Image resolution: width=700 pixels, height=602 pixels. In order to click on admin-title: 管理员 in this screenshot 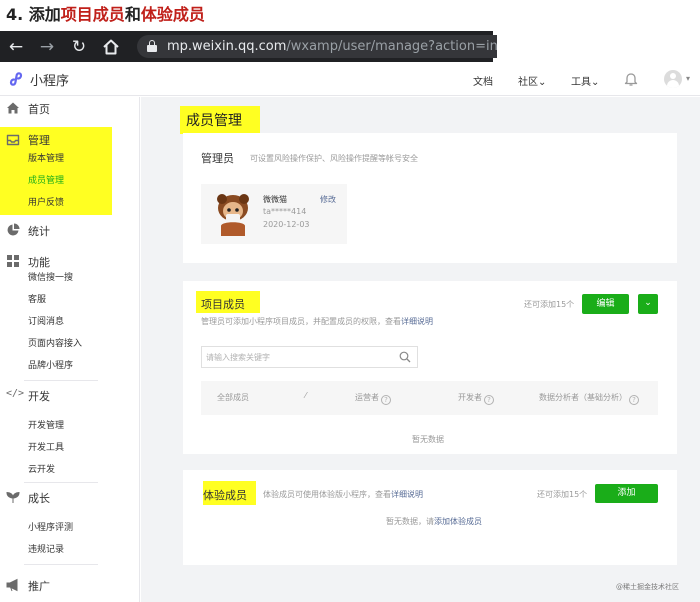, I will do `click(217, 158)`.